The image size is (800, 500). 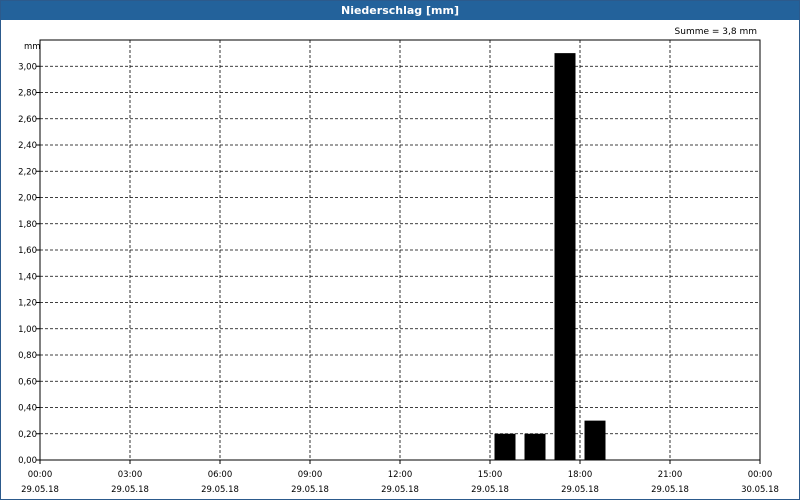 I want to click on y-tick-label: 1,00, so click(x=27, y=330).